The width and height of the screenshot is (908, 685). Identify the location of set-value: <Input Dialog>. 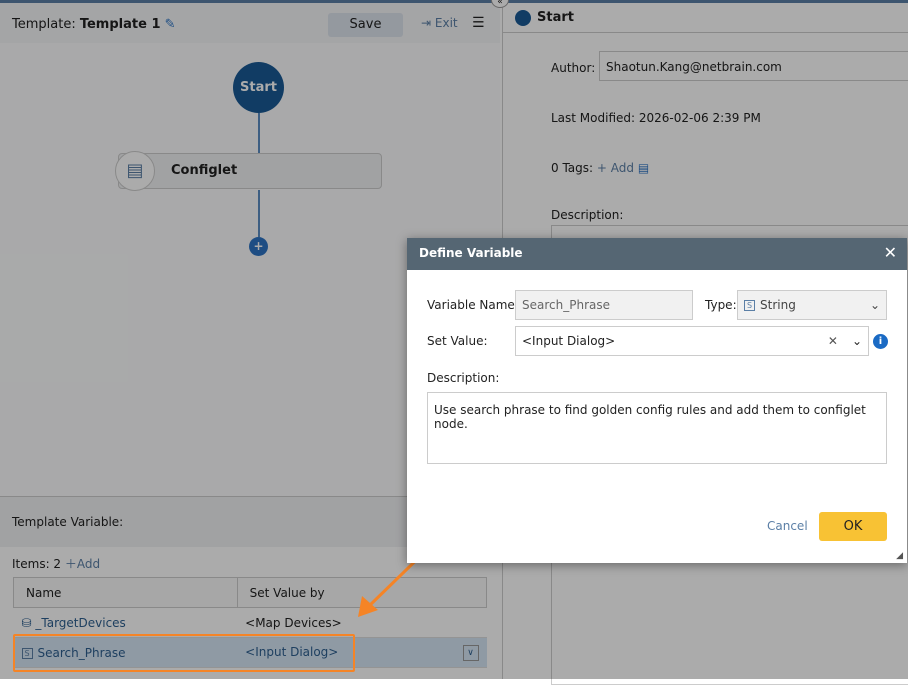
(569, 341).